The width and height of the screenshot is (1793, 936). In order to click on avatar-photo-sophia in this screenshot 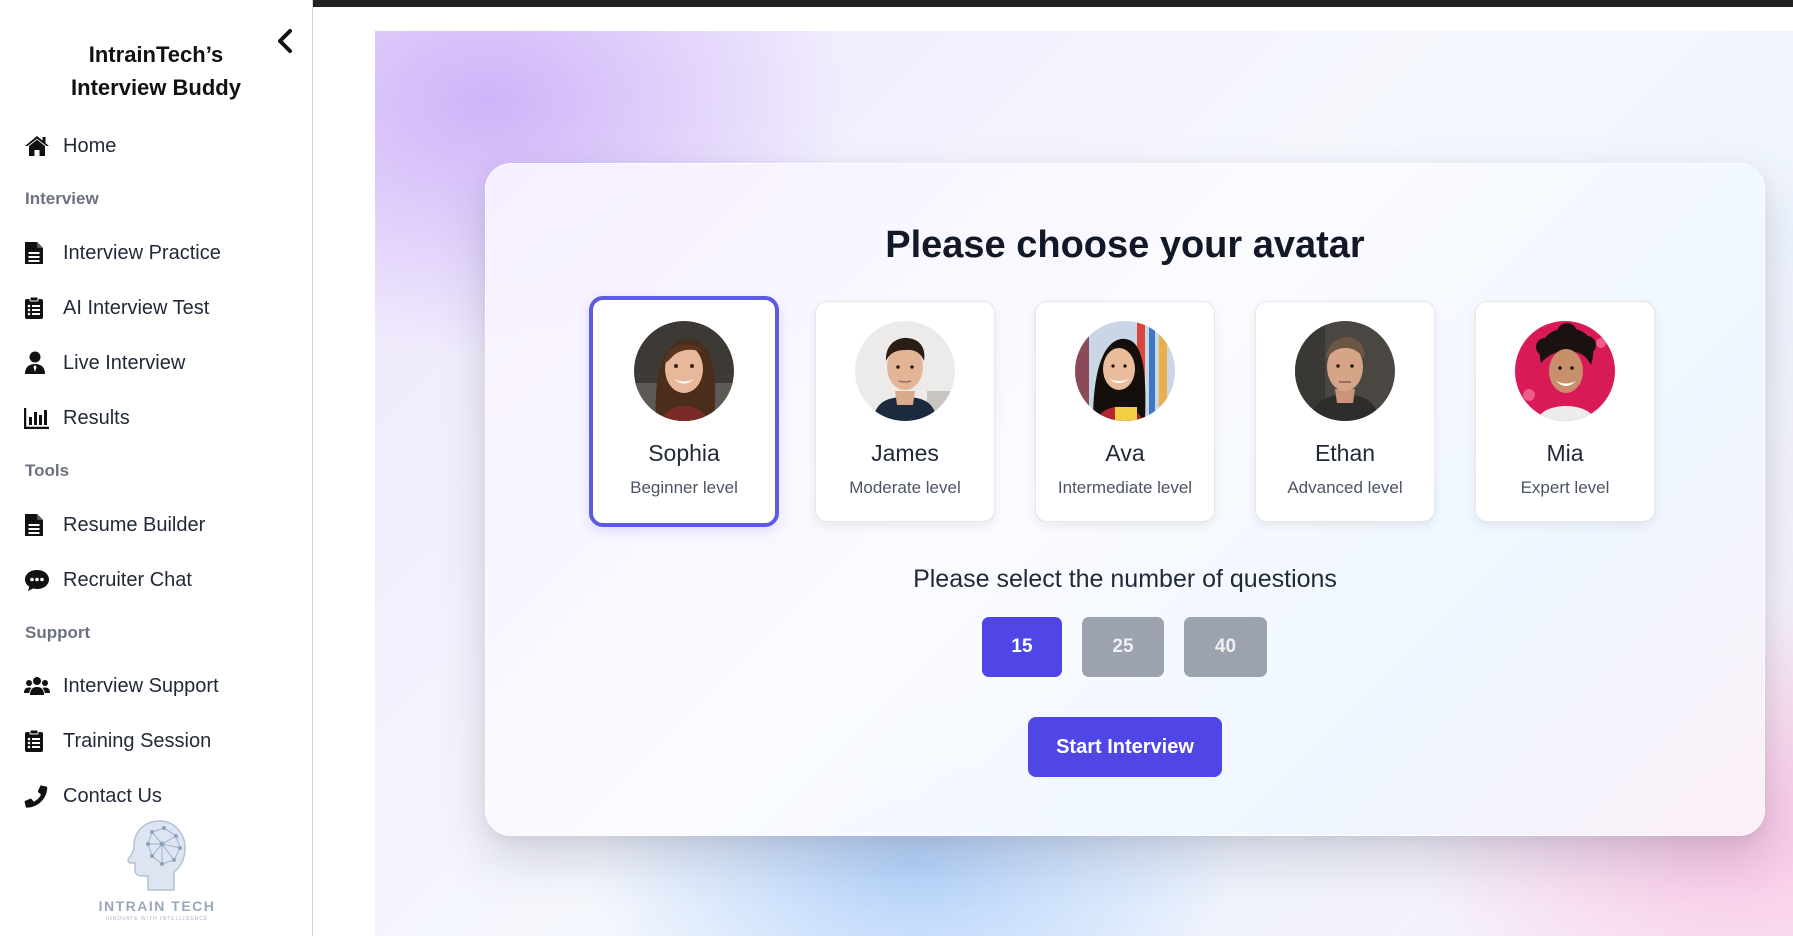, I will do `click(684, 371)`.